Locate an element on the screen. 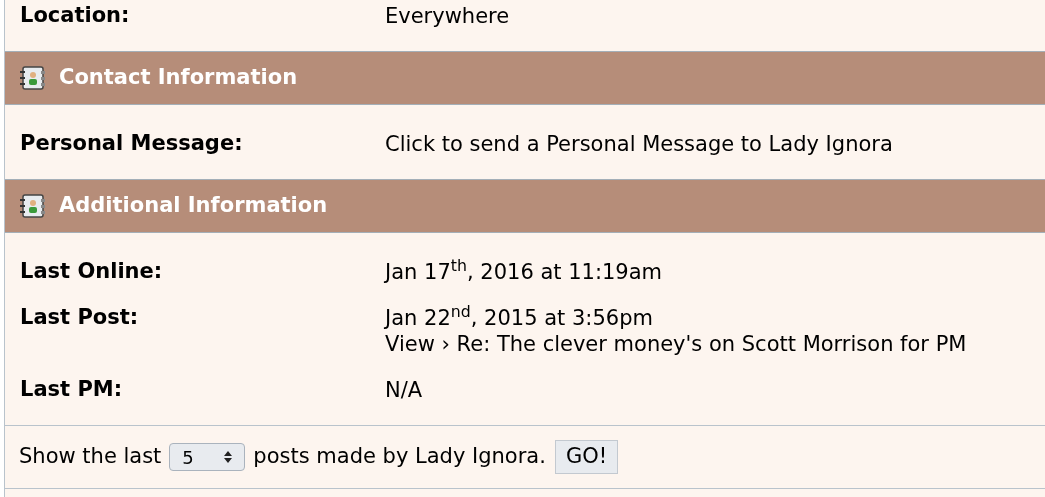  field-label: Location: is located at coordinates (75, 16).